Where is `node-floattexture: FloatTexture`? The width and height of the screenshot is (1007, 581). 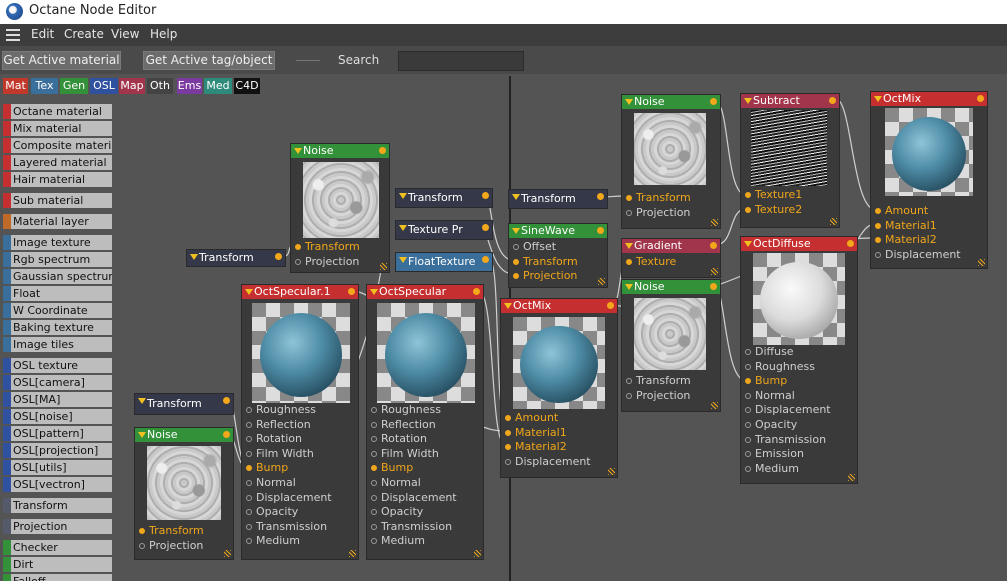 node-floattexture: FloatTexture is located at coordinates (444, 262).